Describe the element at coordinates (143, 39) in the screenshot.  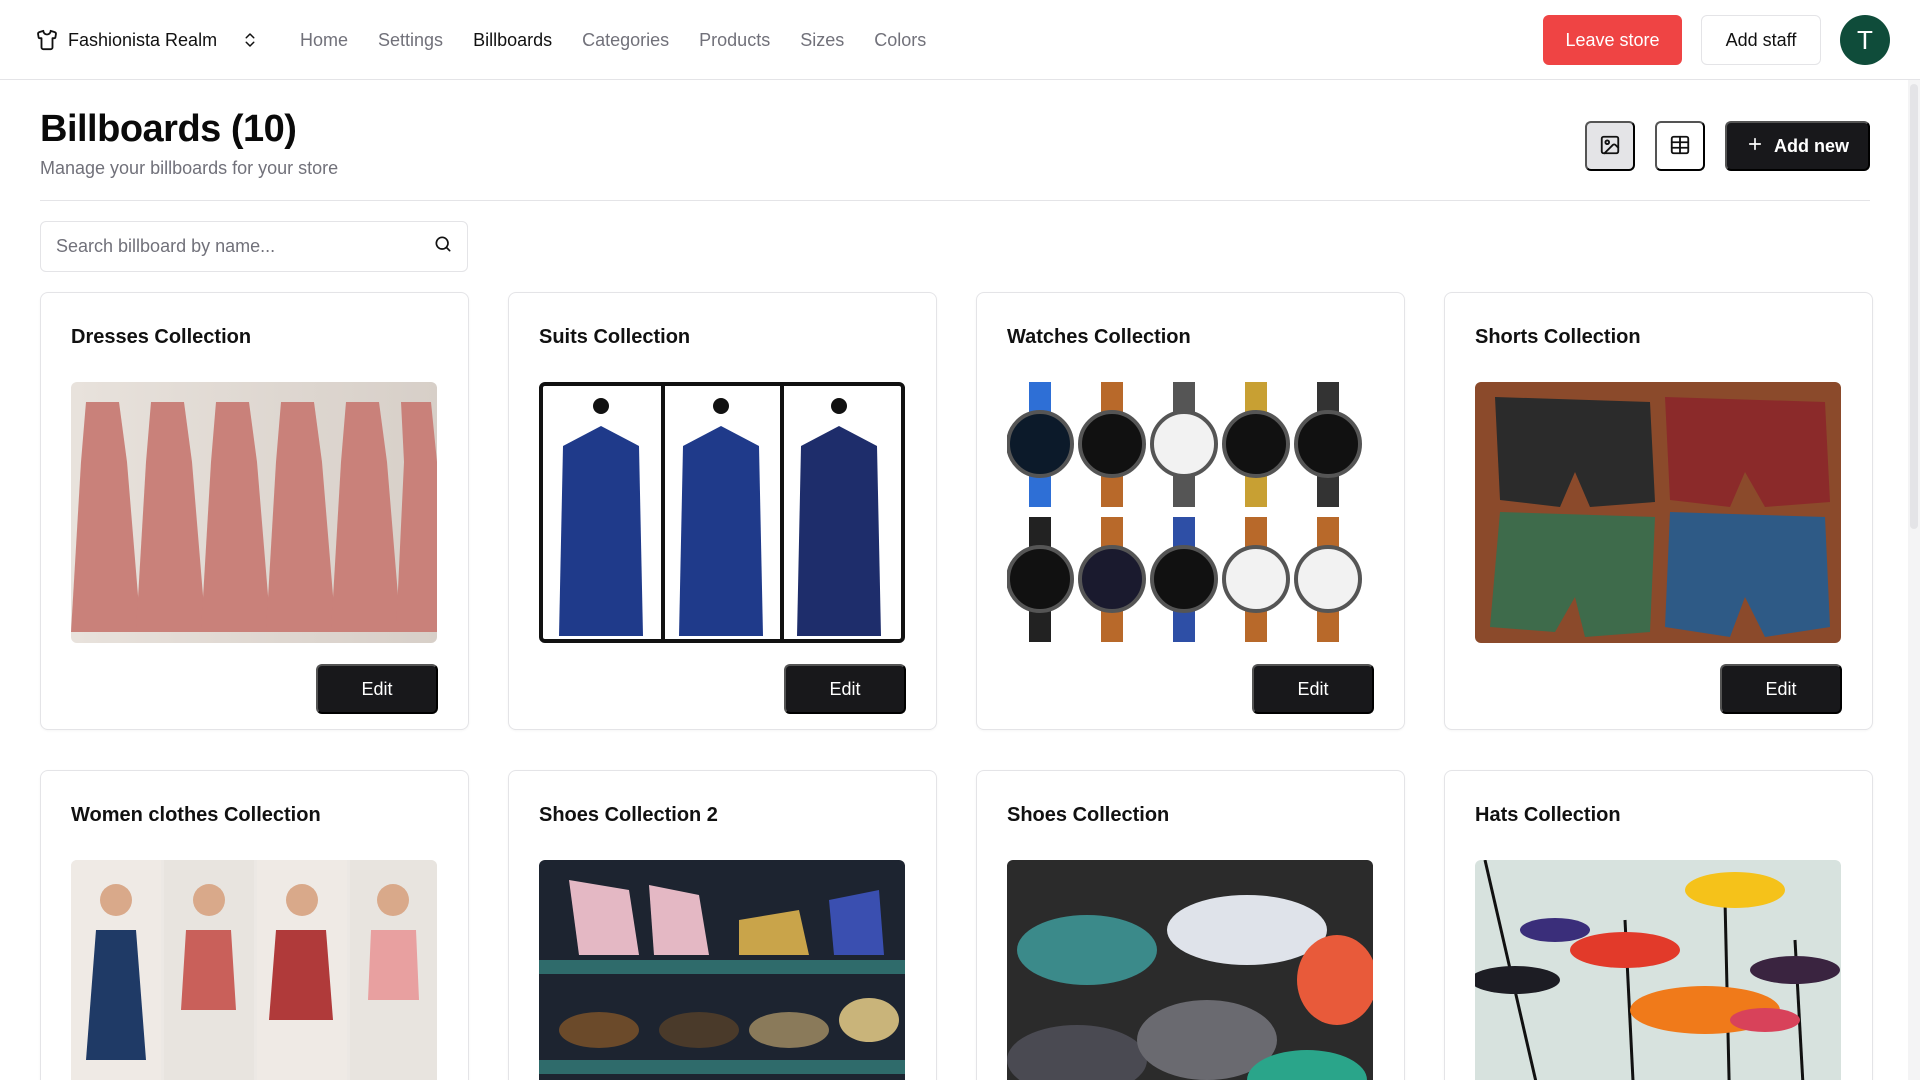
I see `store-name: Fashionista Realm` at that location.